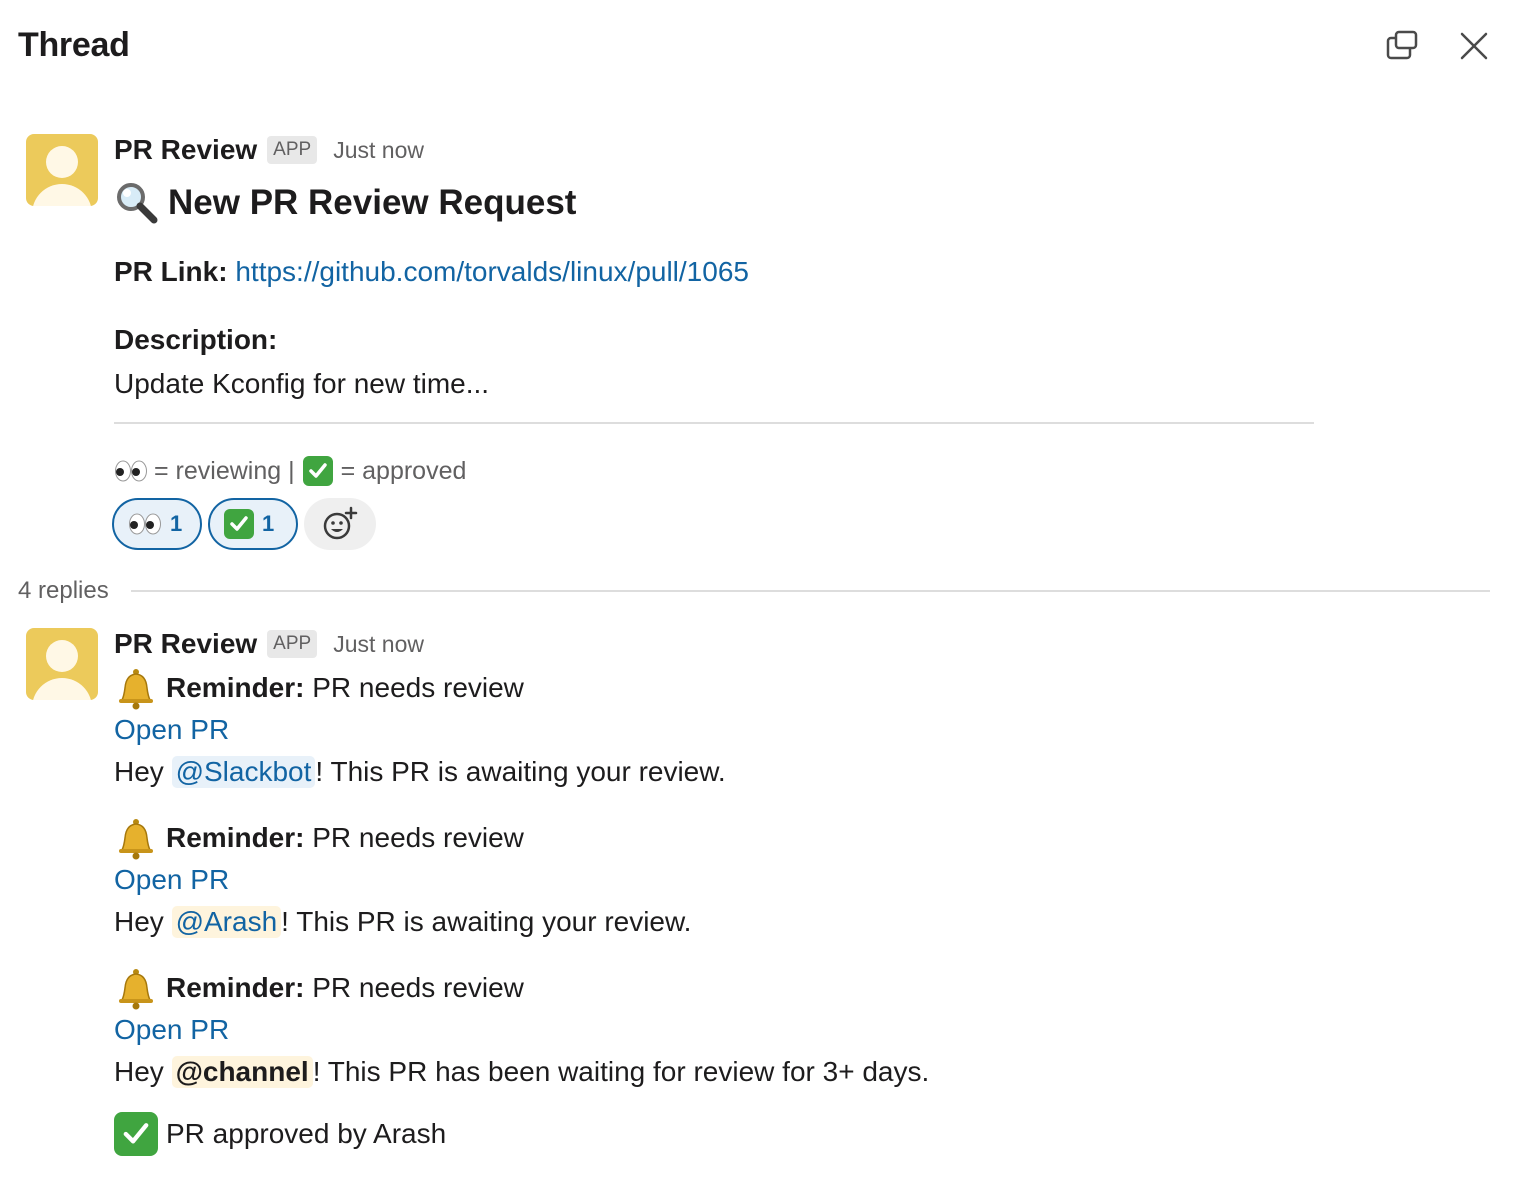 The image size is (1522, 1182). I want to click on channel-mention: @channel, so click(242, 1072).